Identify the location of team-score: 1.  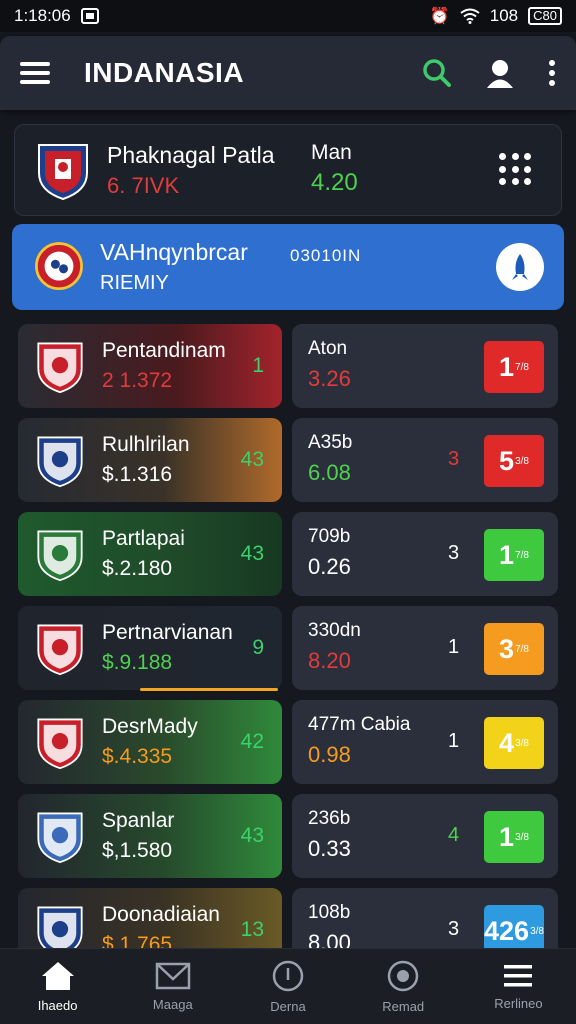
(258, 365).